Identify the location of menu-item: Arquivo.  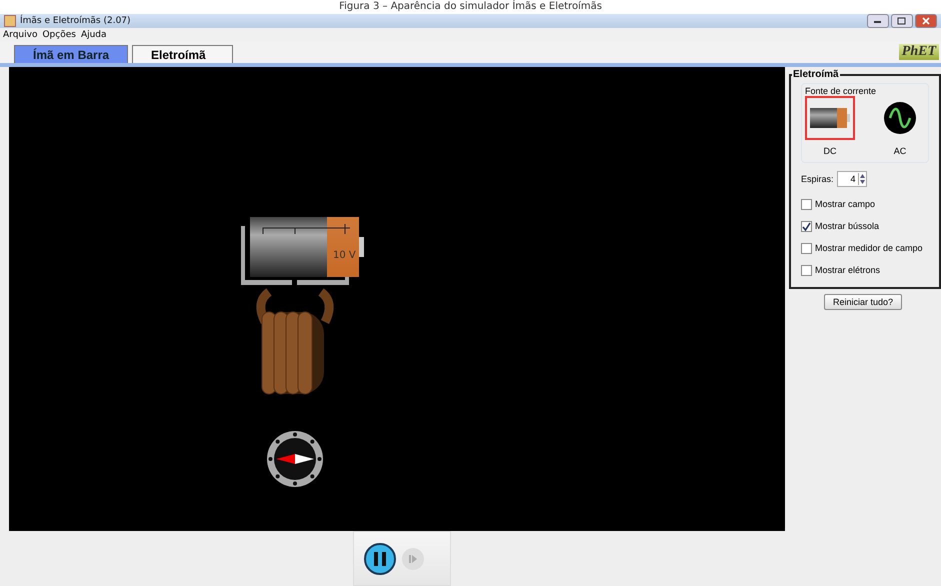
(20, 35).